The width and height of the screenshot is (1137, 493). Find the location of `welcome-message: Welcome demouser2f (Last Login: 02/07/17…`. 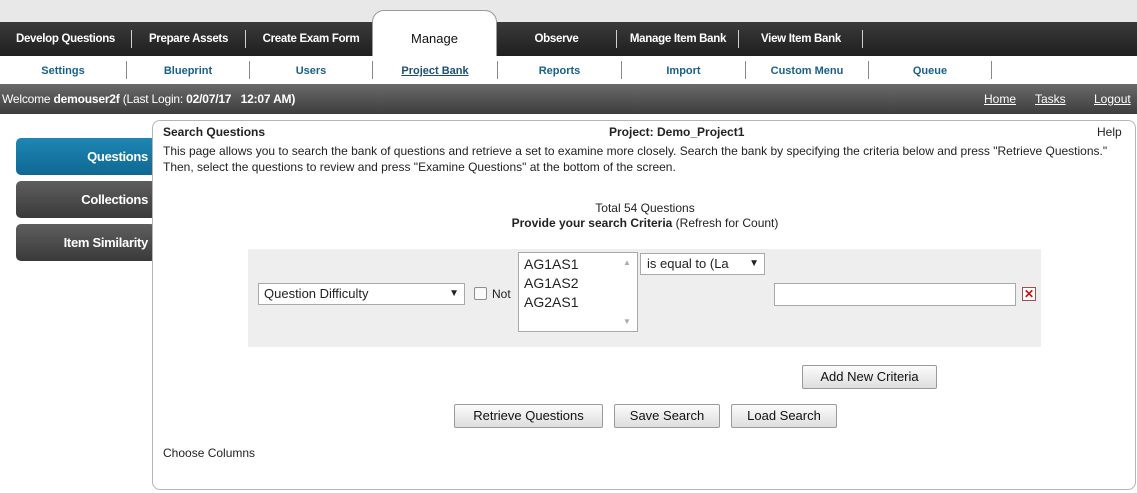

welcome-message: Welcome demouser2f (Last Login: 02/07/17… is located at coordinates (148, 99).